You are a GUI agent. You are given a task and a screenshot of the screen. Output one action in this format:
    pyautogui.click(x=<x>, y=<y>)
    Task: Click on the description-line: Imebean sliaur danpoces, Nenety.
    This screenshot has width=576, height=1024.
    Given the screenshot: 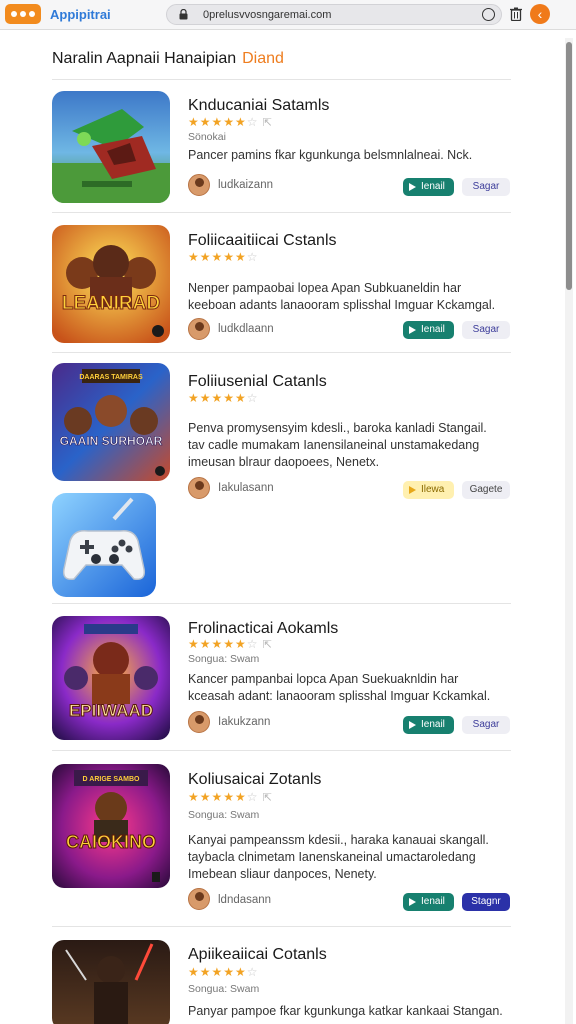 What is the action you would take?
    pyautogui.click(x=282, y=874)
    